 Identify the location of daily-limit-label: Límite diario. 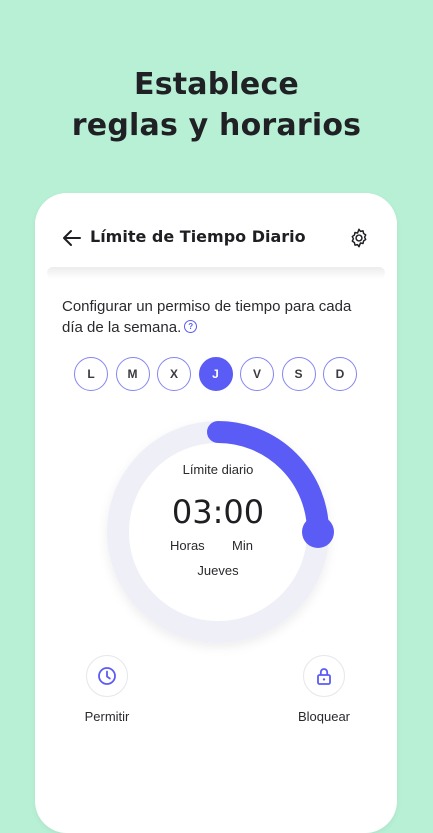
(218, 469).